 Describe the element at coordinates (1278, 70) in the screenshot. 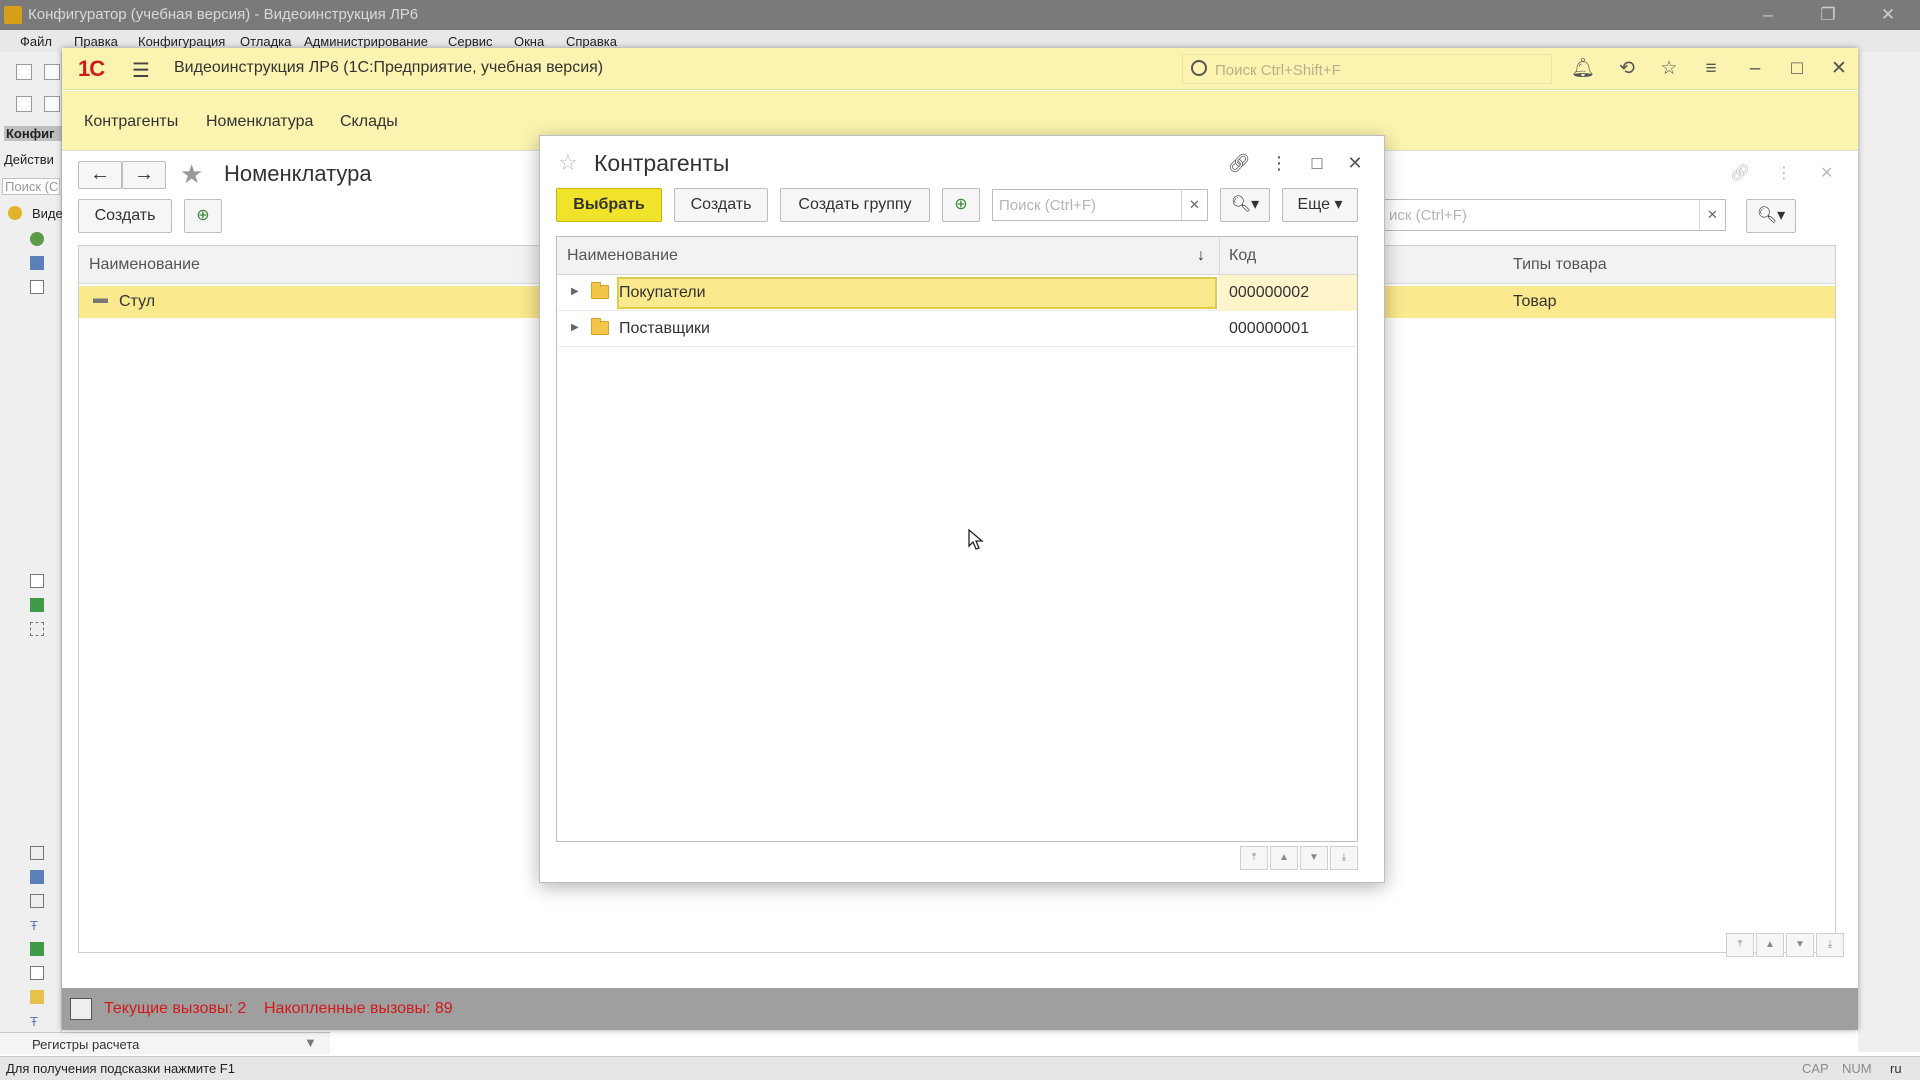

I see `global-search-placeholder: Поиск Ctrl+Shift+F` at that location.